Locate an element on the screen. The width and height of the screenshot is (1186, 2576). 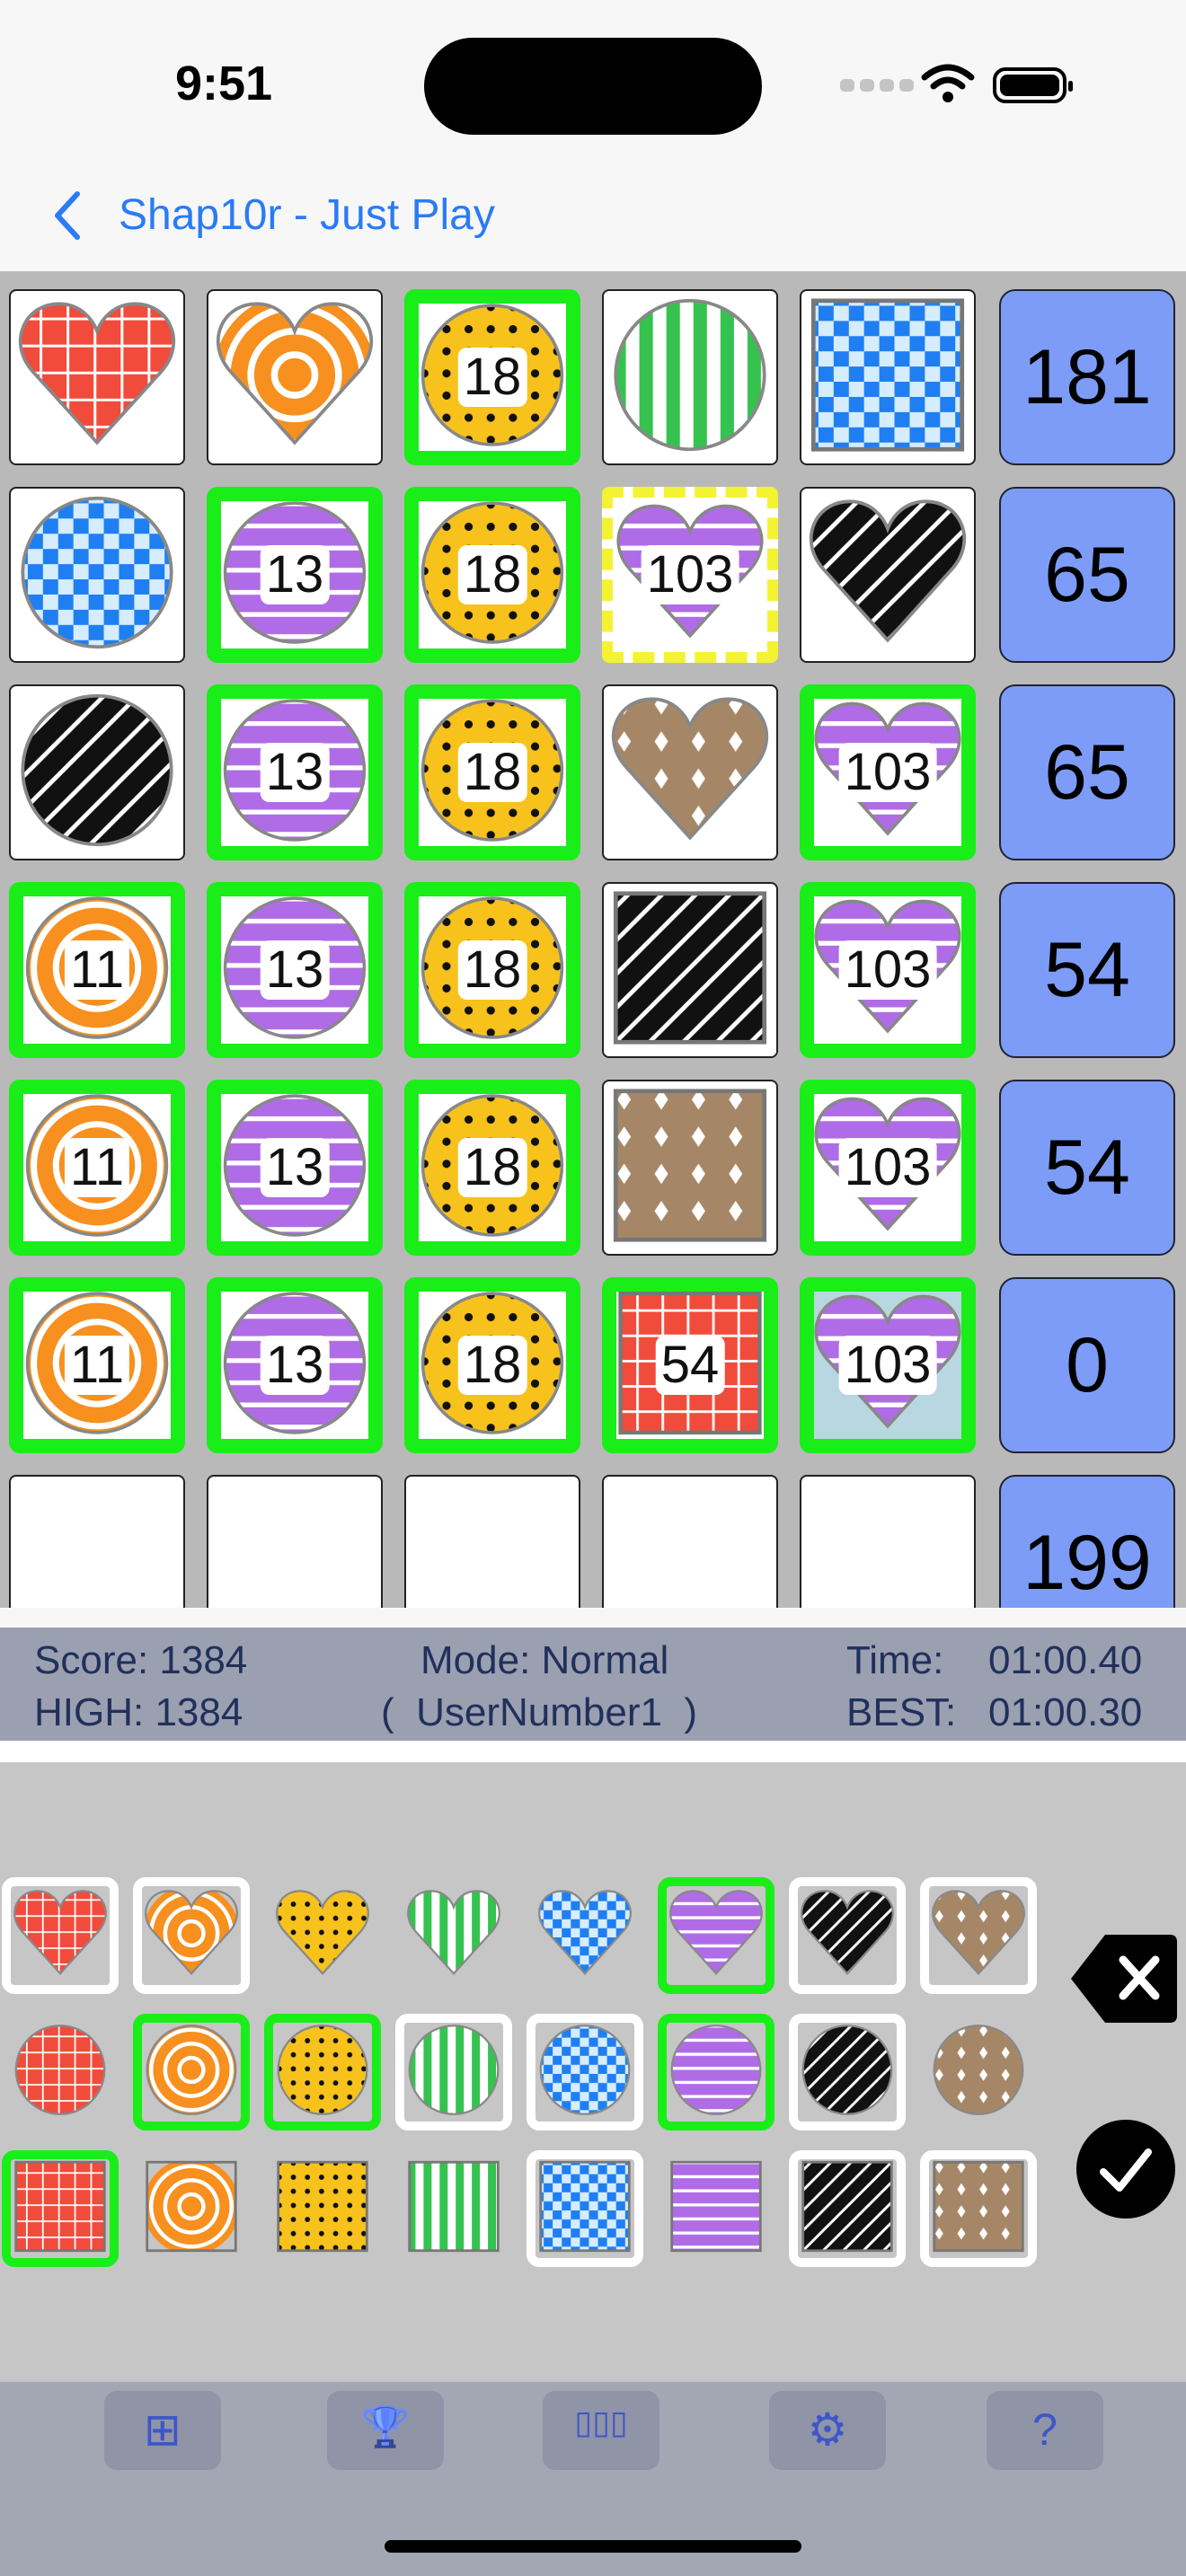
palette-circle-brown-diamonds is located at coordinates (978, 2072).